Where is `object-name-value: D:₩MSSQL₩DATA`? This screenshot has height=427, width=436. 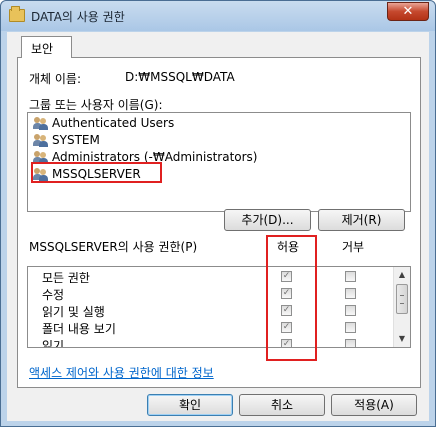 object-name-value: D:₩MSSQL₩DATA is located at coordinates (180, 77).